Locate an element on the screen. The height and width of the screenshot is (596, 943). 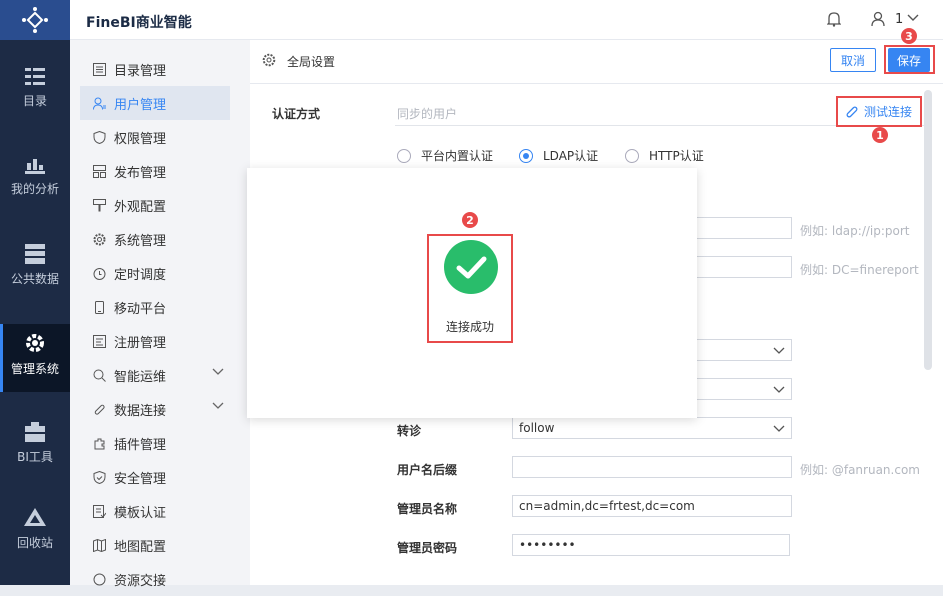
leftnav-label: BI工具 is located at coordinates (35, 457).